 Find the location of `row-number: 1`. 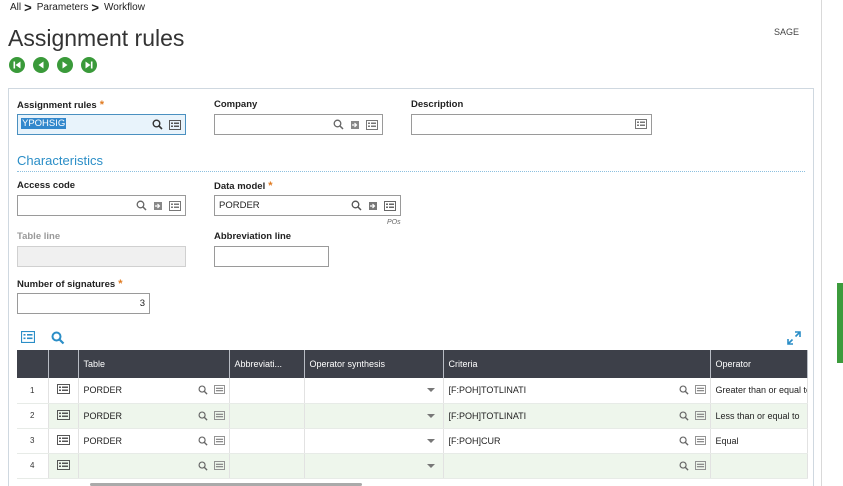

row-number: 1 is located at coordinates (33, 391).